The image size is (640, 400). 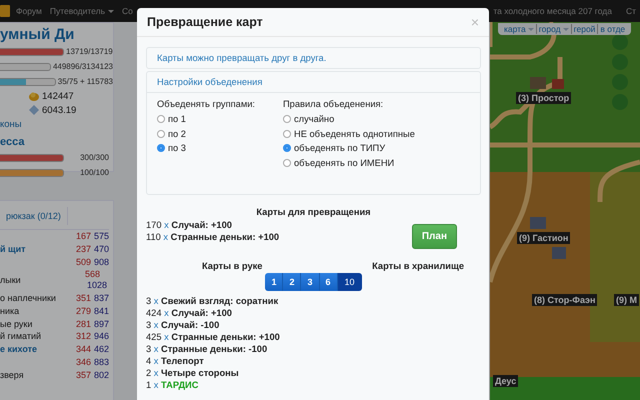 What do you see at coordinates (292, 282) in the screenshot?
I see `count-button: 2` at bounding box center [292, 282].